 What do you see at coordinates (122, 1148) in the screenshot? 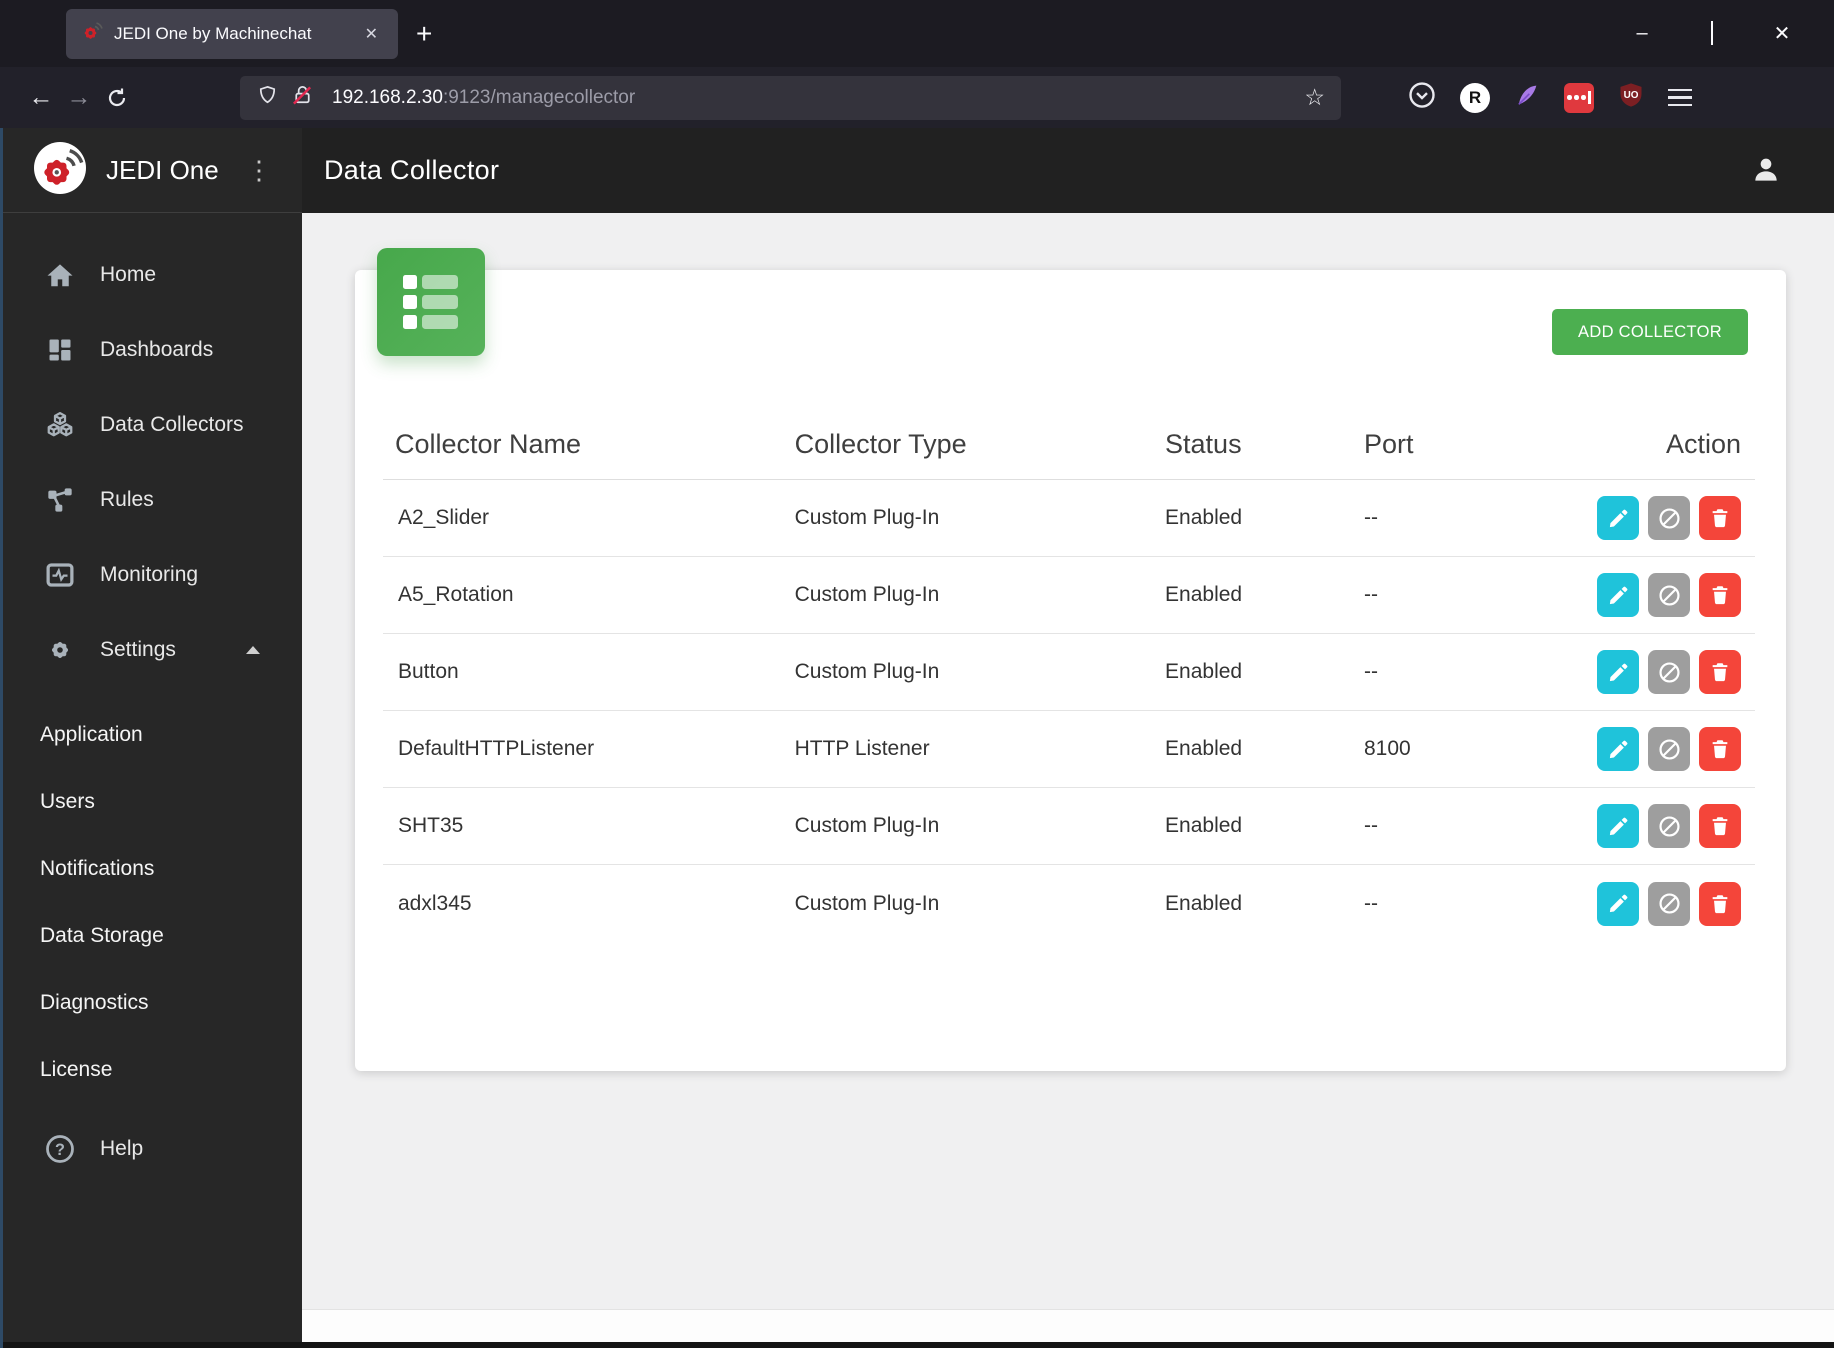
I see `sidebar-item-label: Help` at bounding box center [122, 1148].